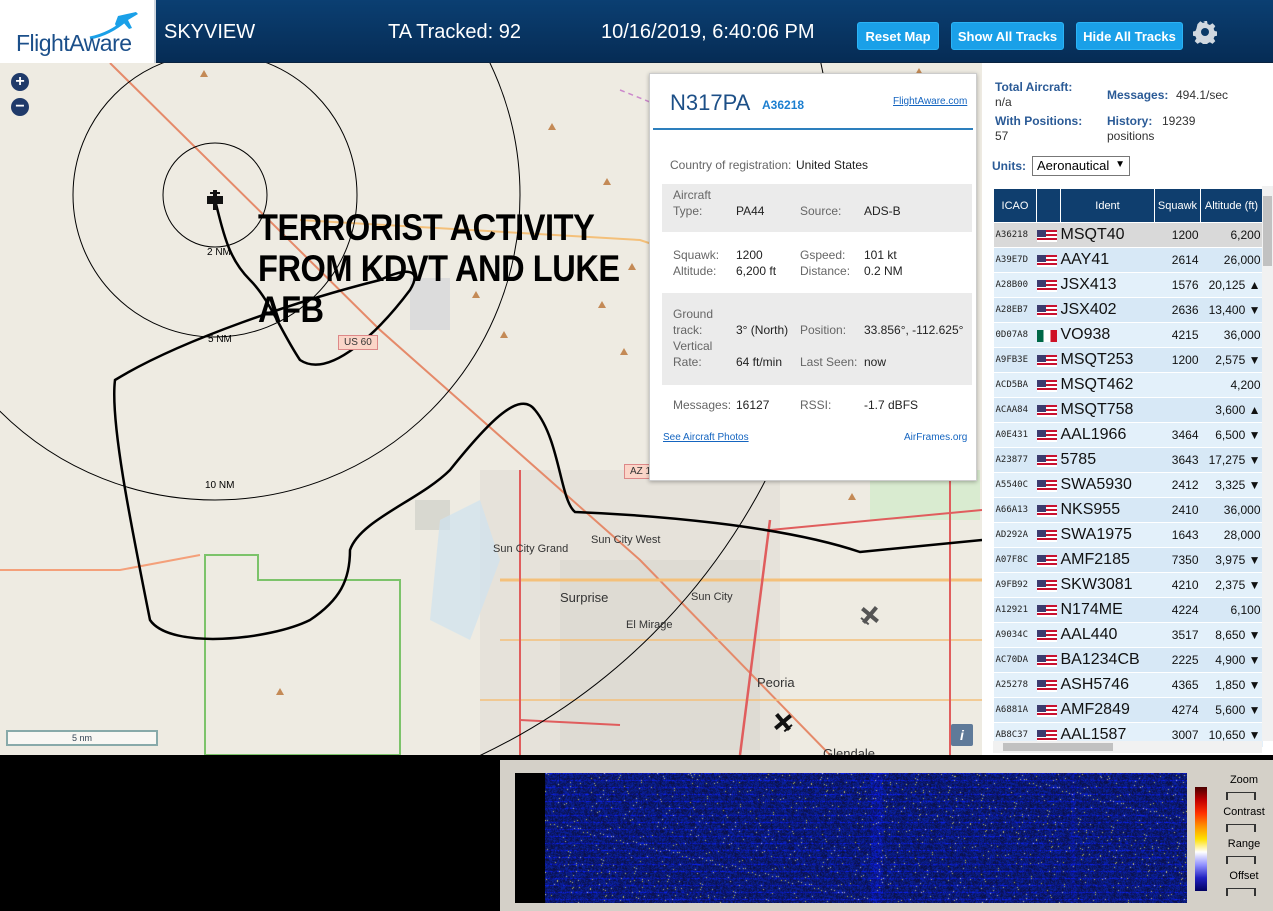 Image resolution: width=1273 pixels, height=911 pixels. I want to click on squawk-cell: 1200, so click(1177, 235).